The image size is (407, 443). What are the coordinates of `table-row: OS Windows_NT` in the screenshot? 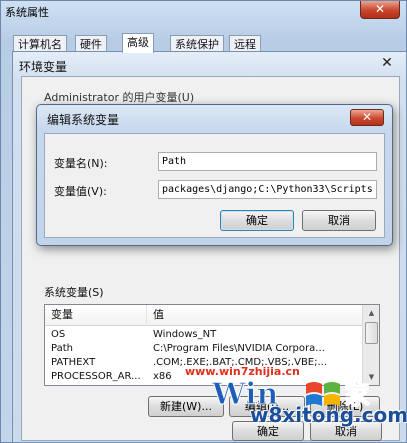 It's located at (204, 335).